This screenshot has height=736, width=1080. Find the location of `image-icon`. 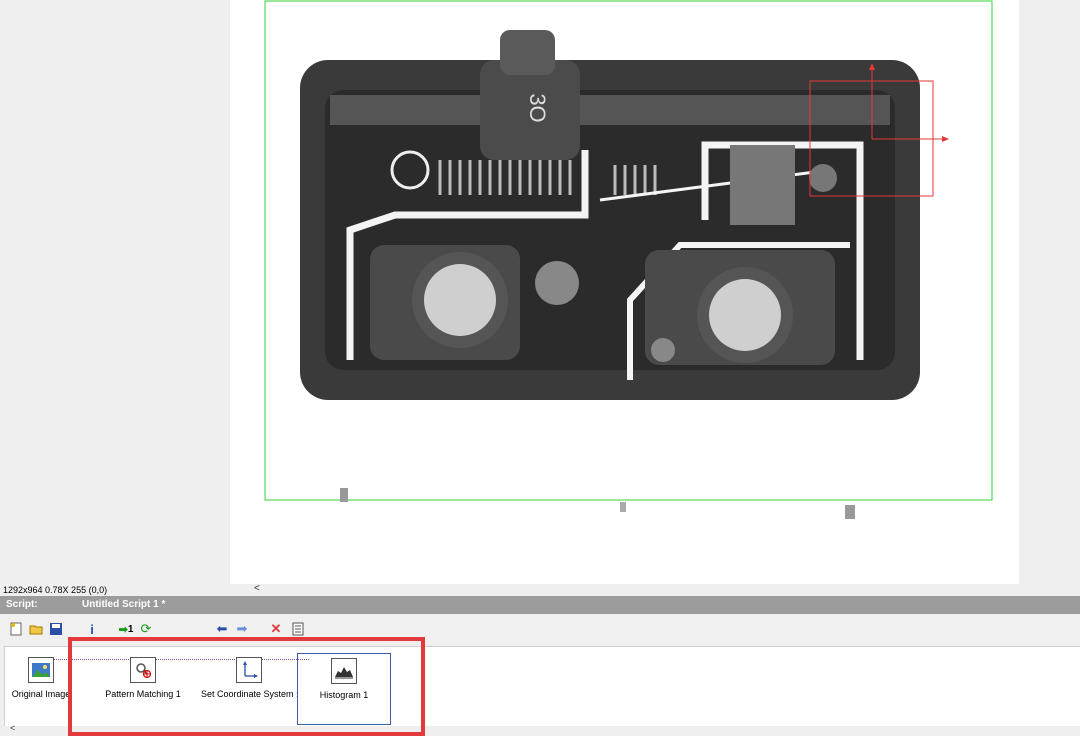

image-icon is located at coordinates (41, 670).